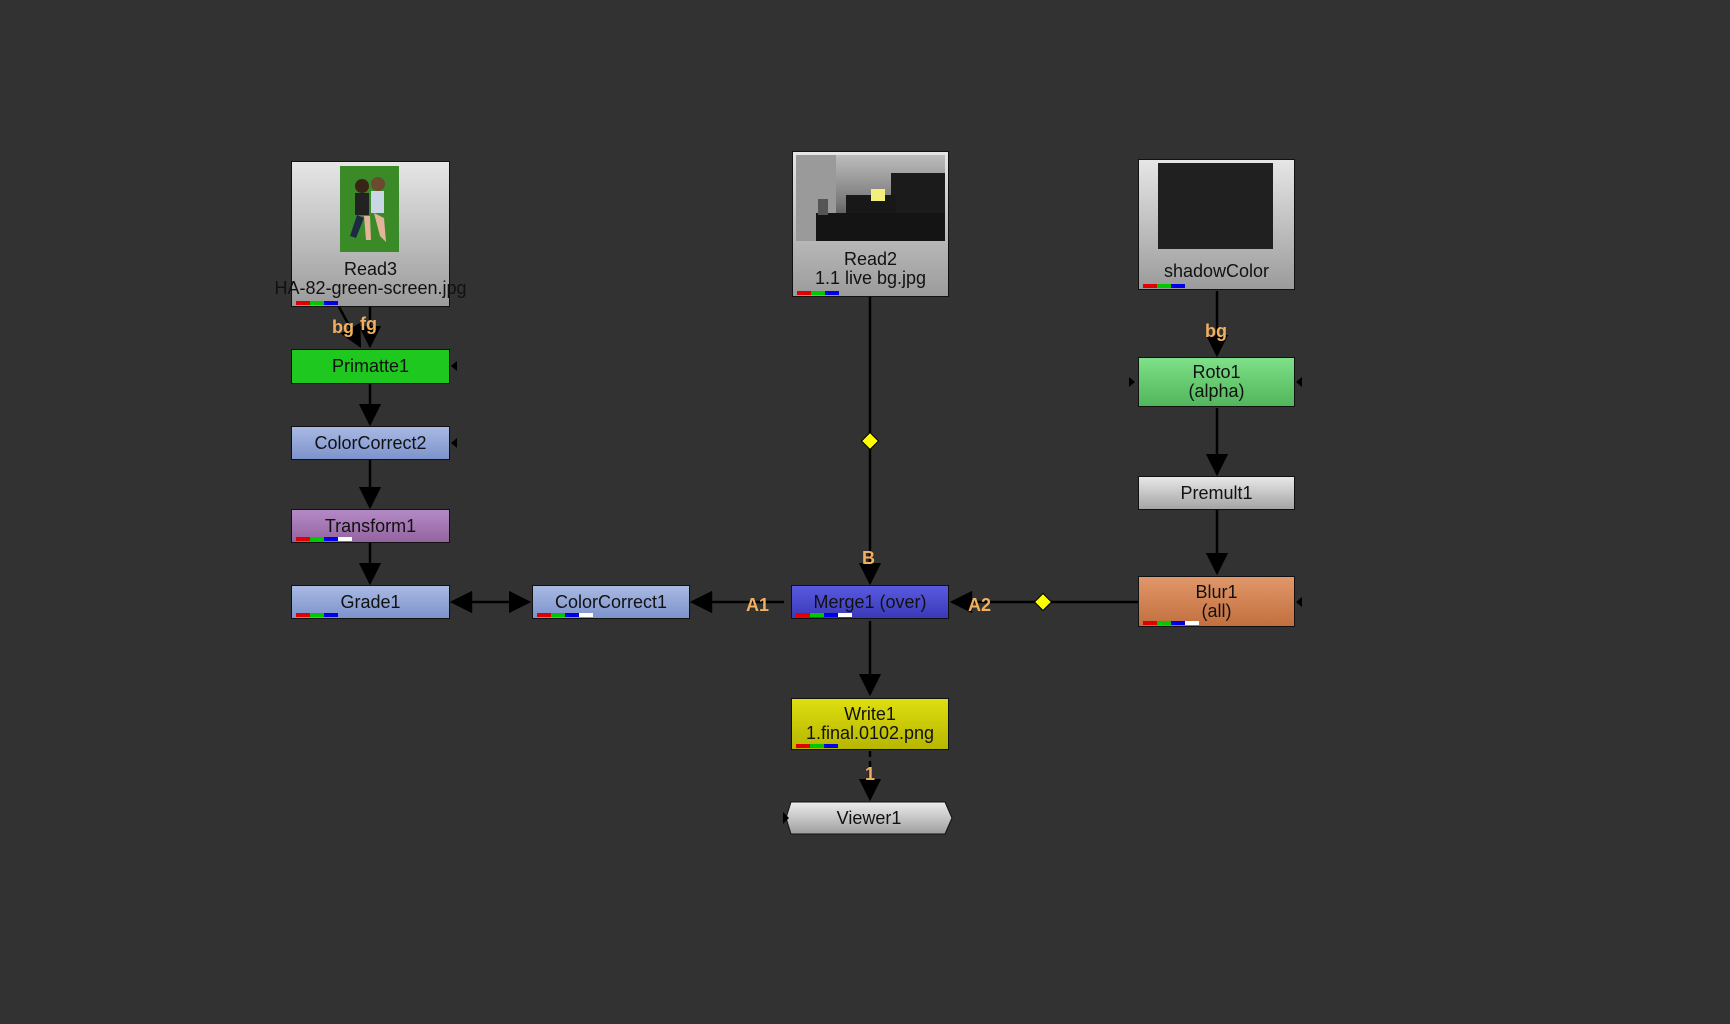  What do you see at coordinates (1216, 391) in the screenshot?
I see `roto1-subtitle: (alpha)` at bounding box center [1216, 391].